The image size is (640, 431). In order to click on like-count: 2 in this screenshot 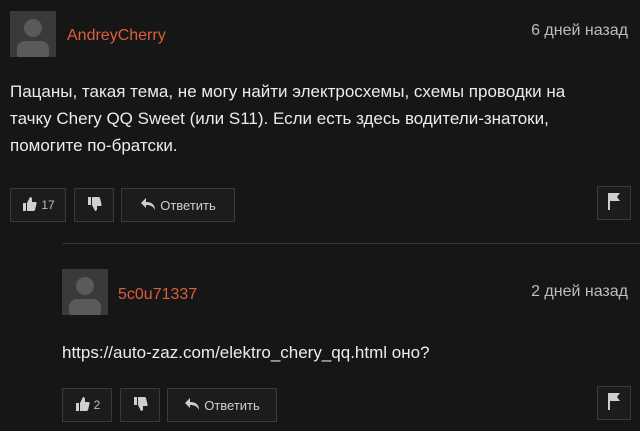, I will do `click(97, 405)`.